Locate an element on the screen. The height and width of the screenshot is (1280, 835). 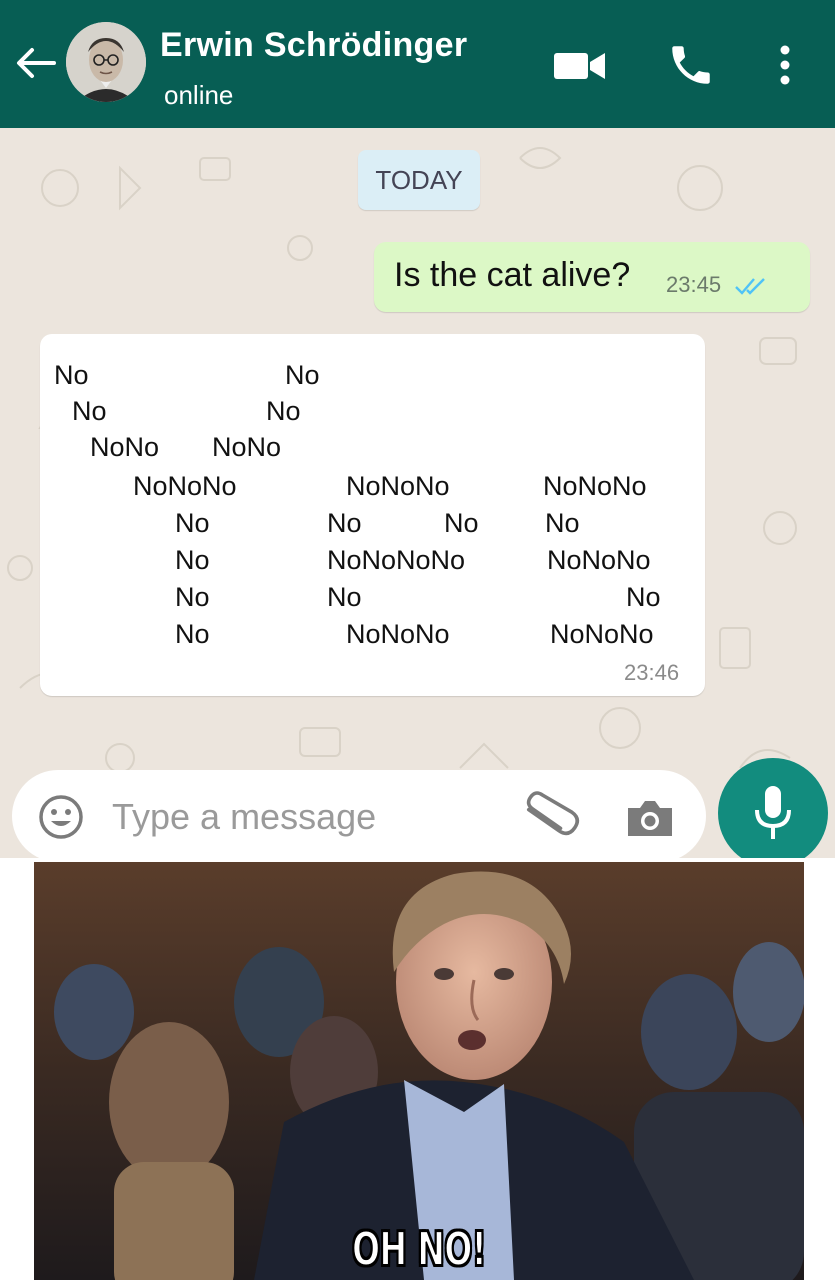
date-separator: TODAY is located at coordinates (419, 180).